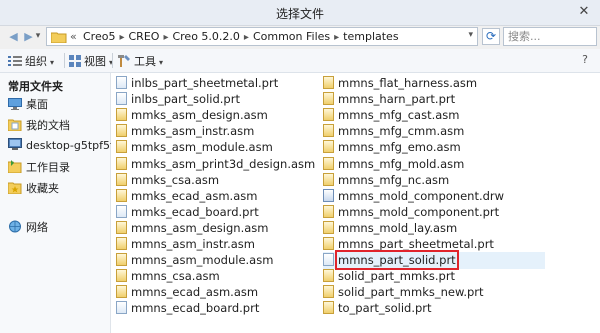  I want to click on favorites-icon, so click(14, 189).